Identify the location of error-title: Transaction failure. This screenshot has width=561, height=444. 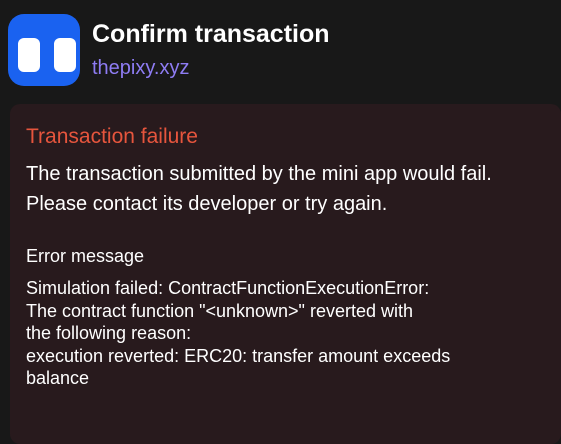
(112, 136).